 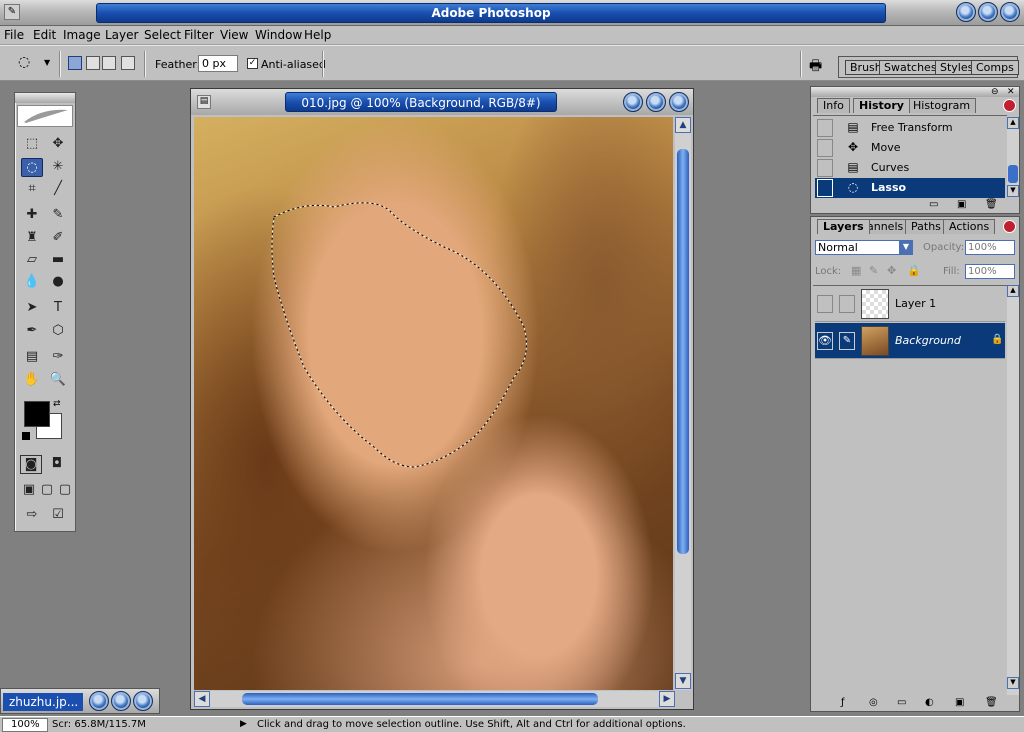 What do you see at coordinates (58, 282) in the screenshot?
I see `dodge-tool-icon: ●` at bounding box center [58, 282].